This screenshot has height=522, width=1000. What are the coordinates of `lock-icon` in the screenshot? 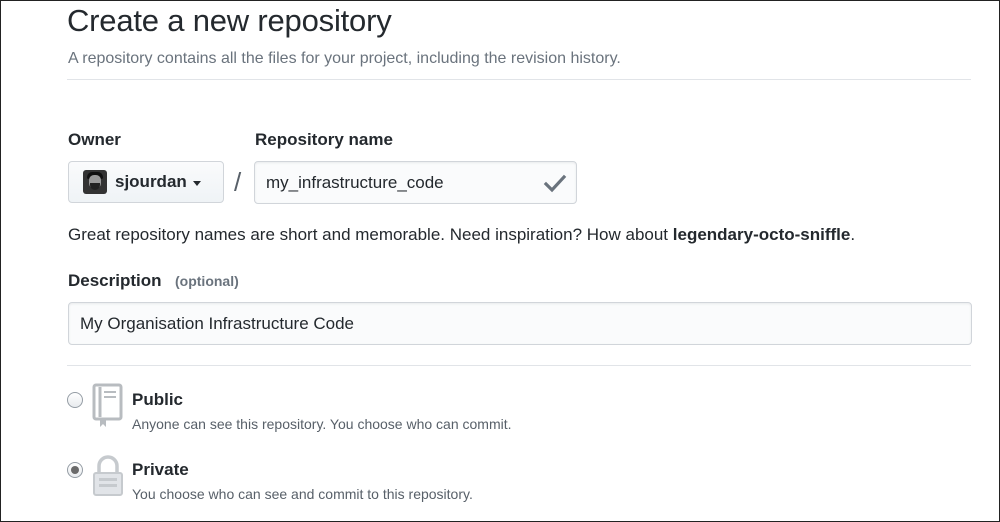 It's located at (108, 475).